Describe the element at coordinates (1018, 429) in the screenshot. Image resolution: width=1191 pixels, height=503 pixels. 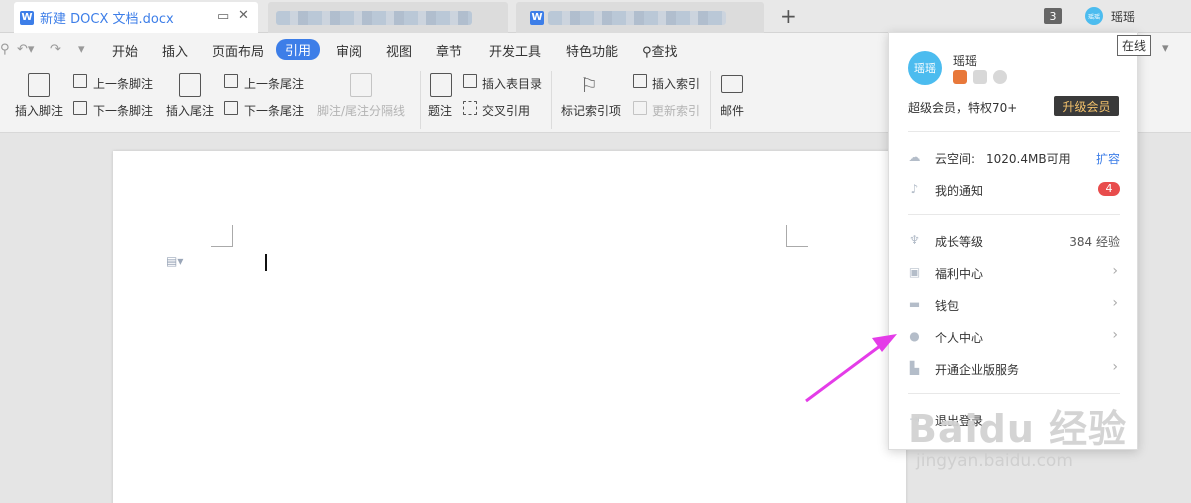
I see `baidu-watermark: Baidu 经验` at that location.